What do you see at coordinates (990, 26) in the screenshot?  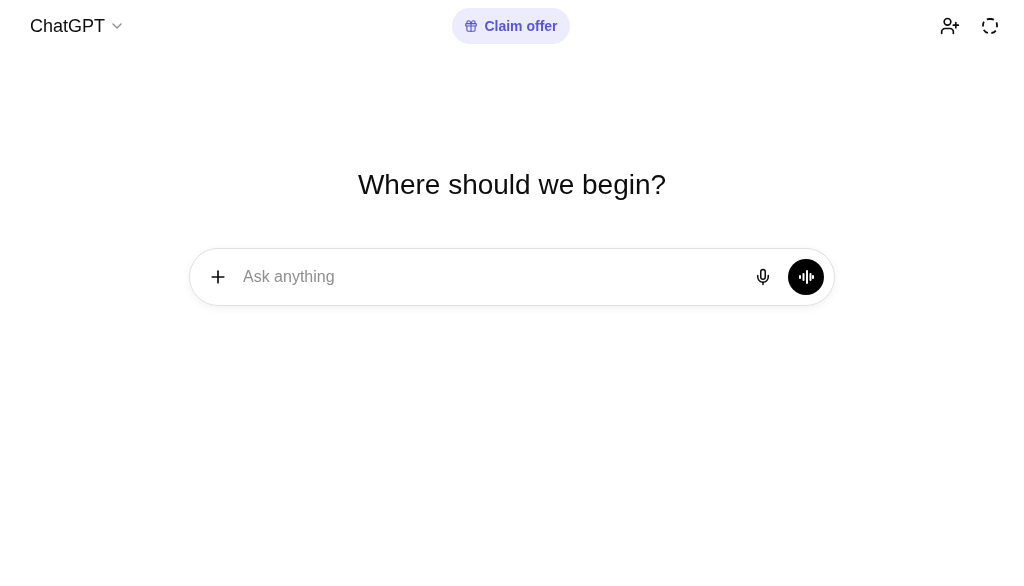 I see `dashed-circle-icon` at bounding box center [990, 26].